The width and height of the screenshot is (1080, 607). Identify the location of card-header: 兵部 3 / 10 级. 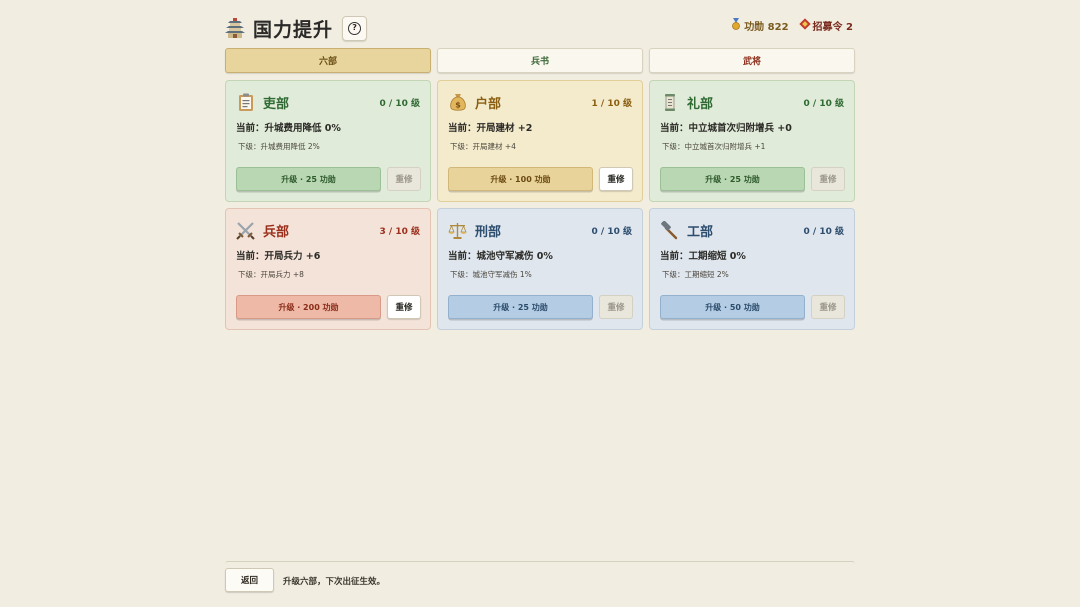
(328, 230).